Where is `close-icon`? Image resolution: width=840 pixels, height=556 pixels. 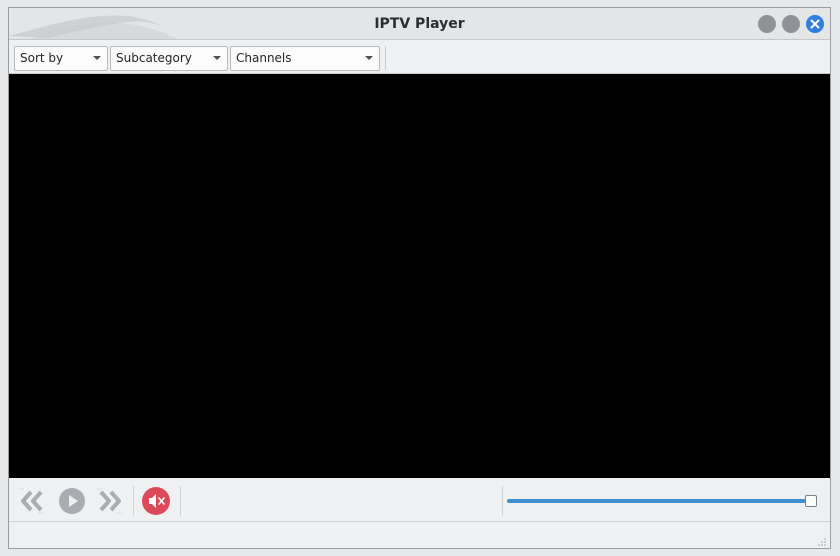 close-icon is located at coordinates (815, 24).